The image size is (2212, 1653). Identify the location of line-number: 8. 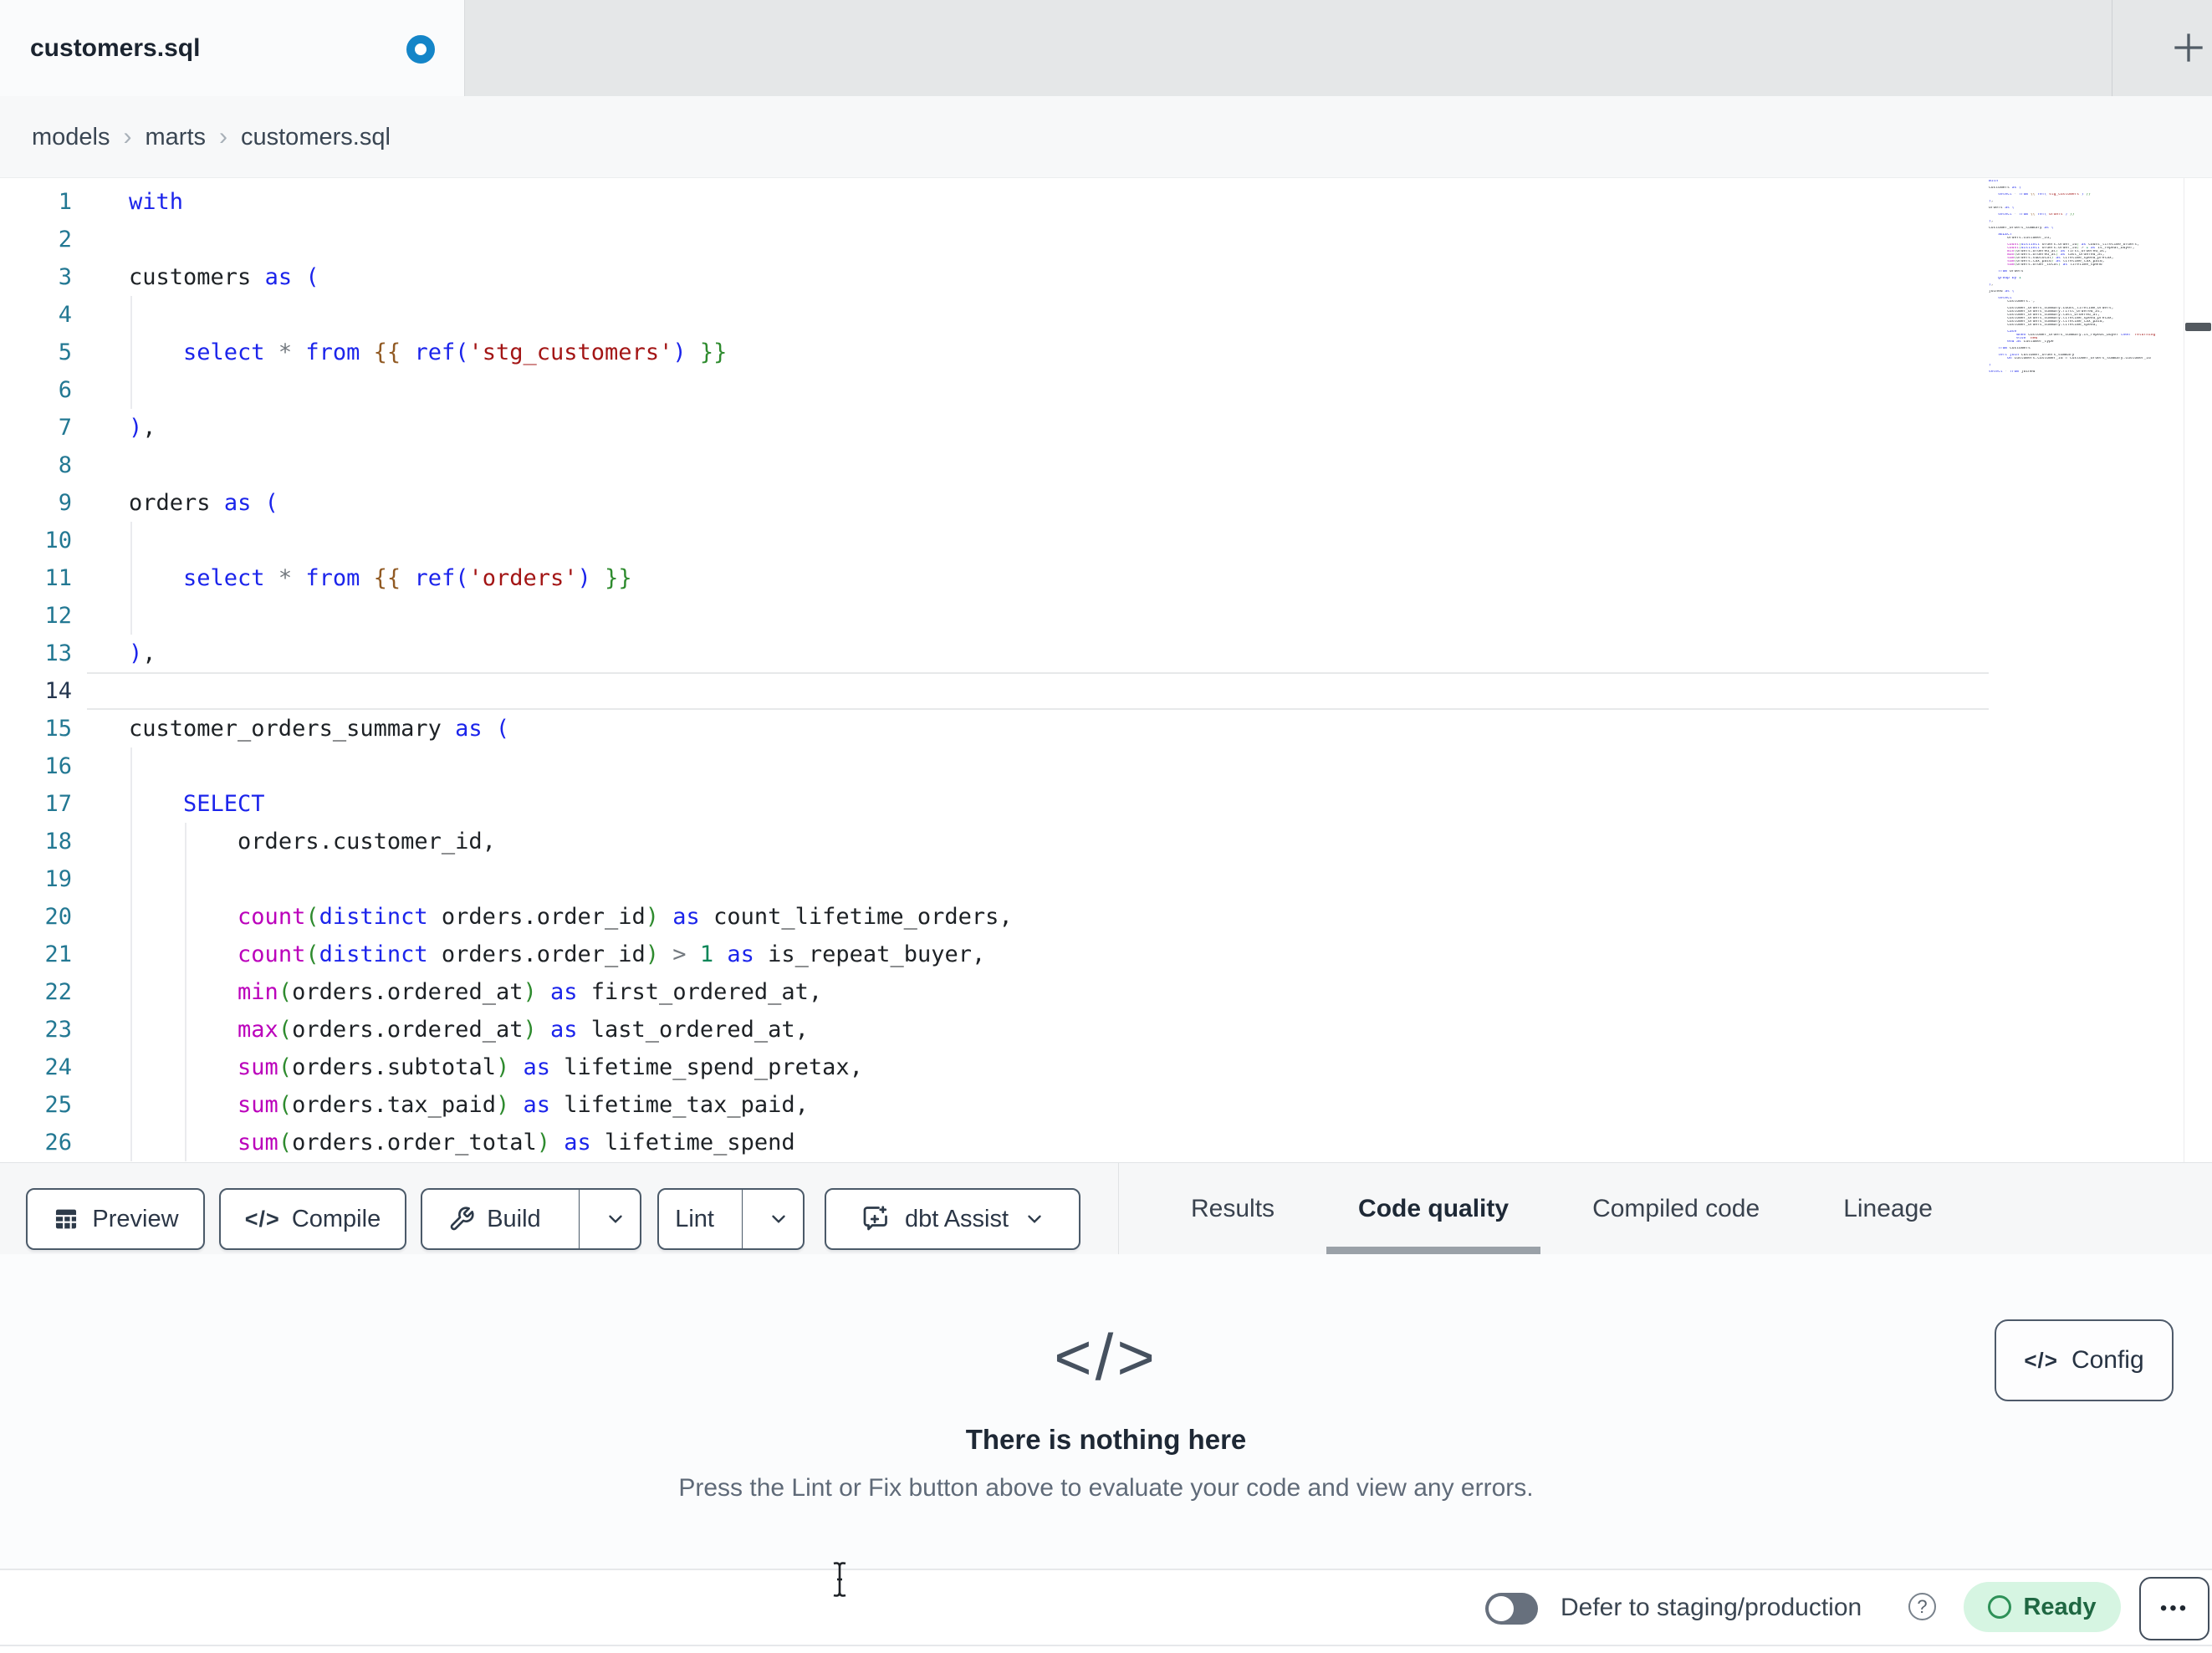
(65, 465).